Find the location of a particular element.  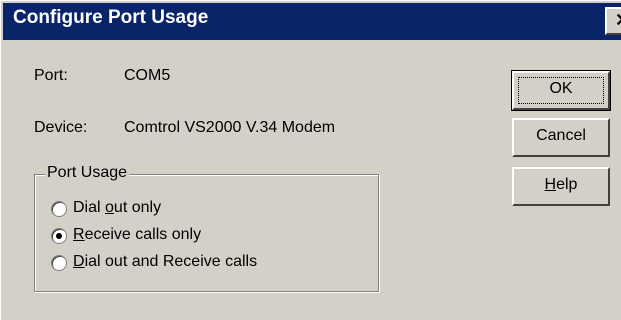

device-value: Comtrol VS2000 V.34 Modem is located at coordinates (230, 127).